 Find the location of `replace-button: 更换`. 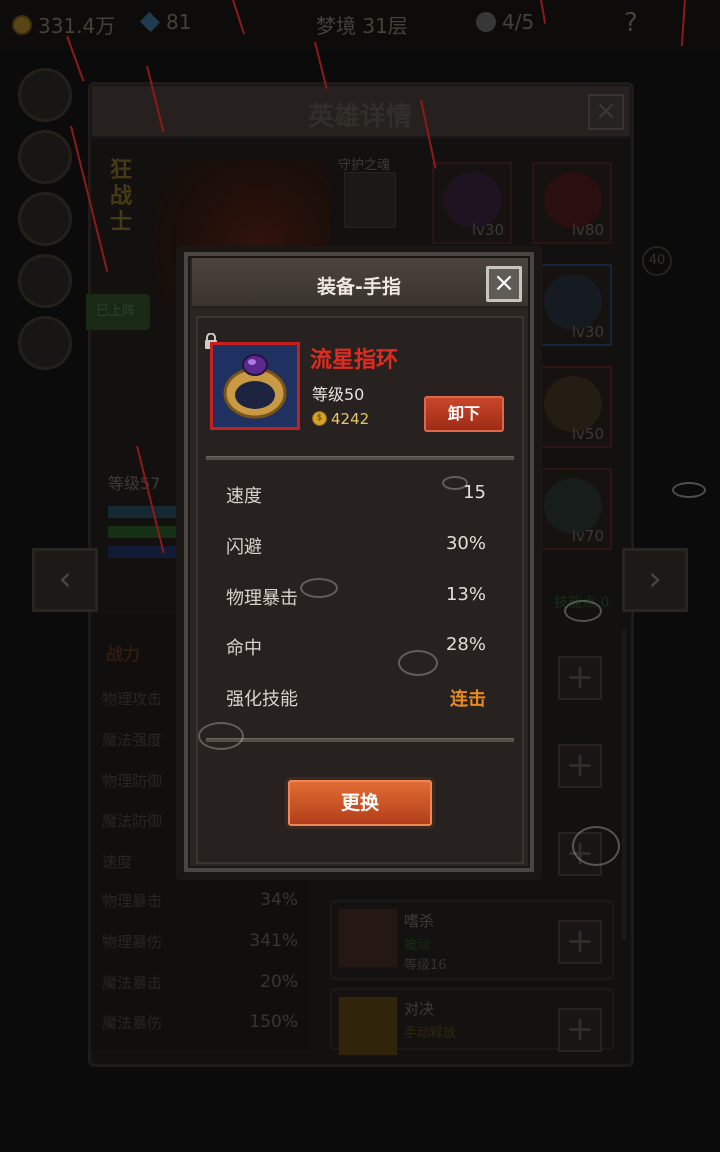

replace-button: 更换 is located at coordinates (360, 803).